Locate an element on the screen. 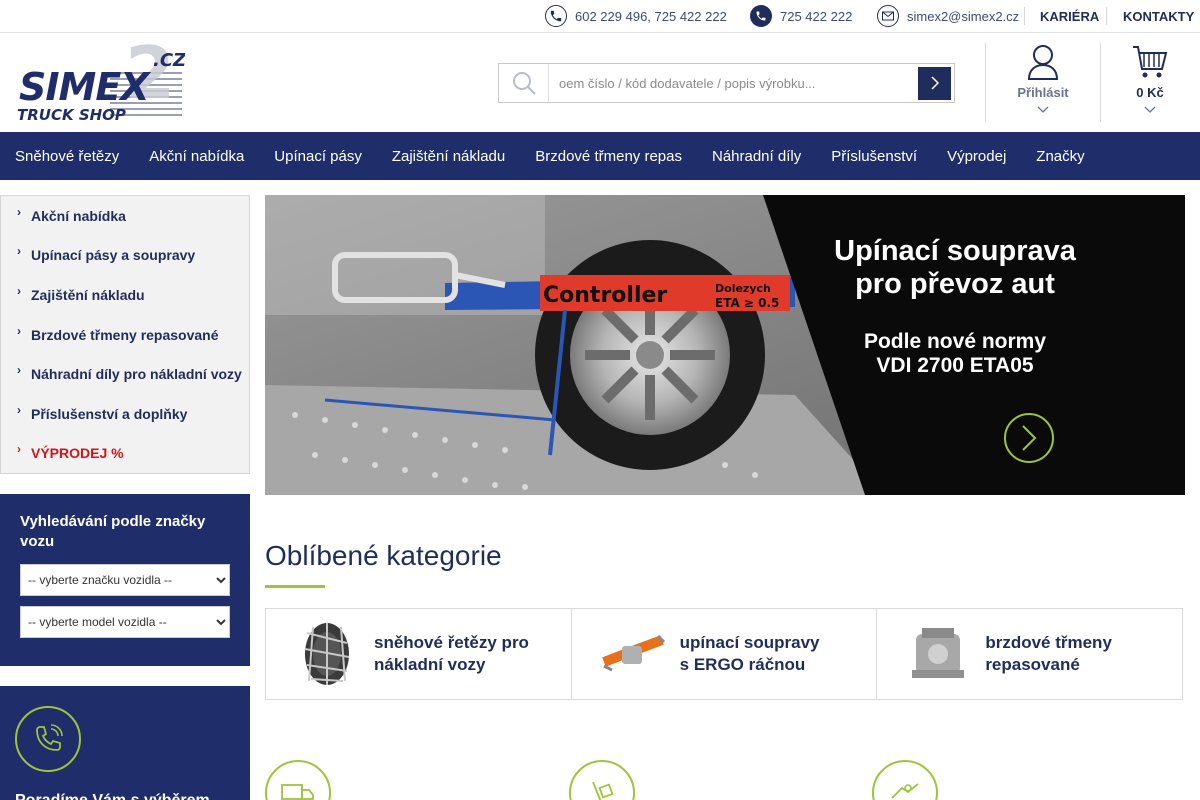  search-bar is located at coordinates (726, 83).